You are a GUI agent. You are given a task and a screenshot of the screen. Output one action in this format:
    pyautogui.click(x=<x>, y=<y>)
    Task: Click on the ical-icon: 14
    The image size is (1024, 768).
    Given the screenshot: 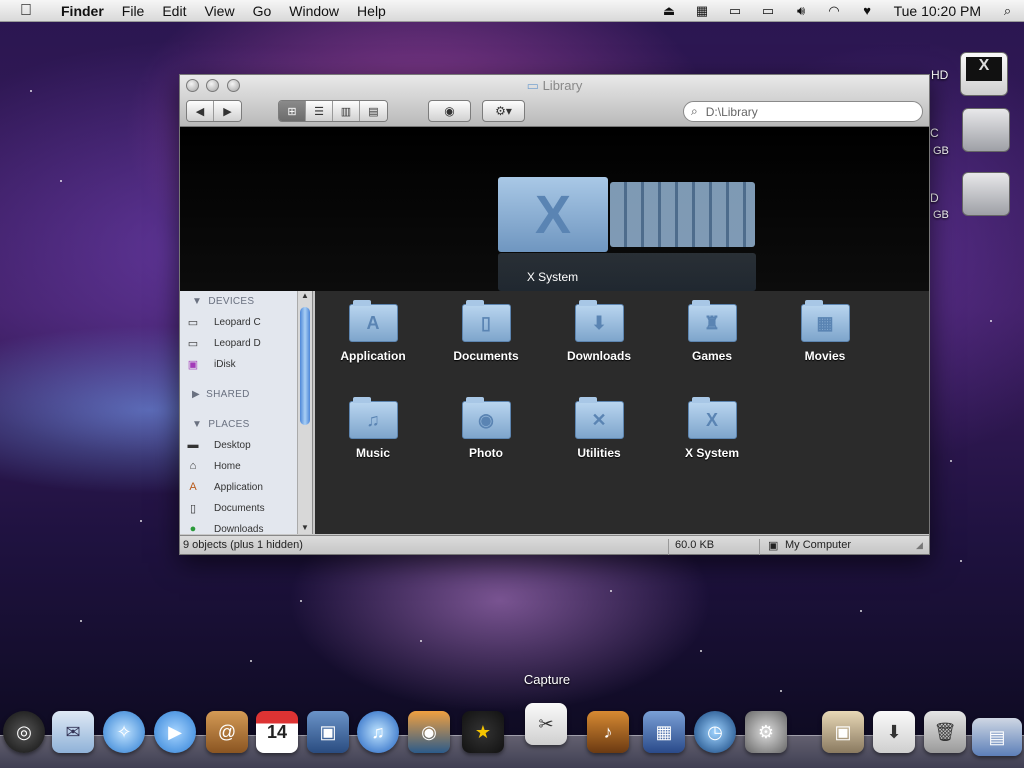 What is the action you would take?
    pyautogui.click(x=277, y=732)
    